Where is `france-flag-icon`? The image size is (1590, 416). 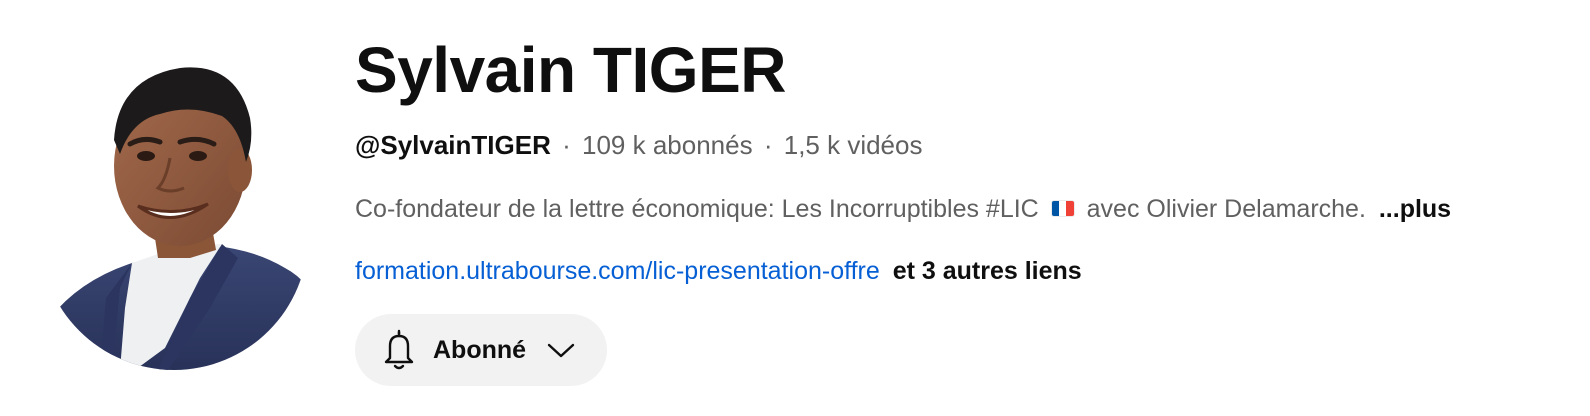
france-flag-icon is located at coordinates (1062, 208).